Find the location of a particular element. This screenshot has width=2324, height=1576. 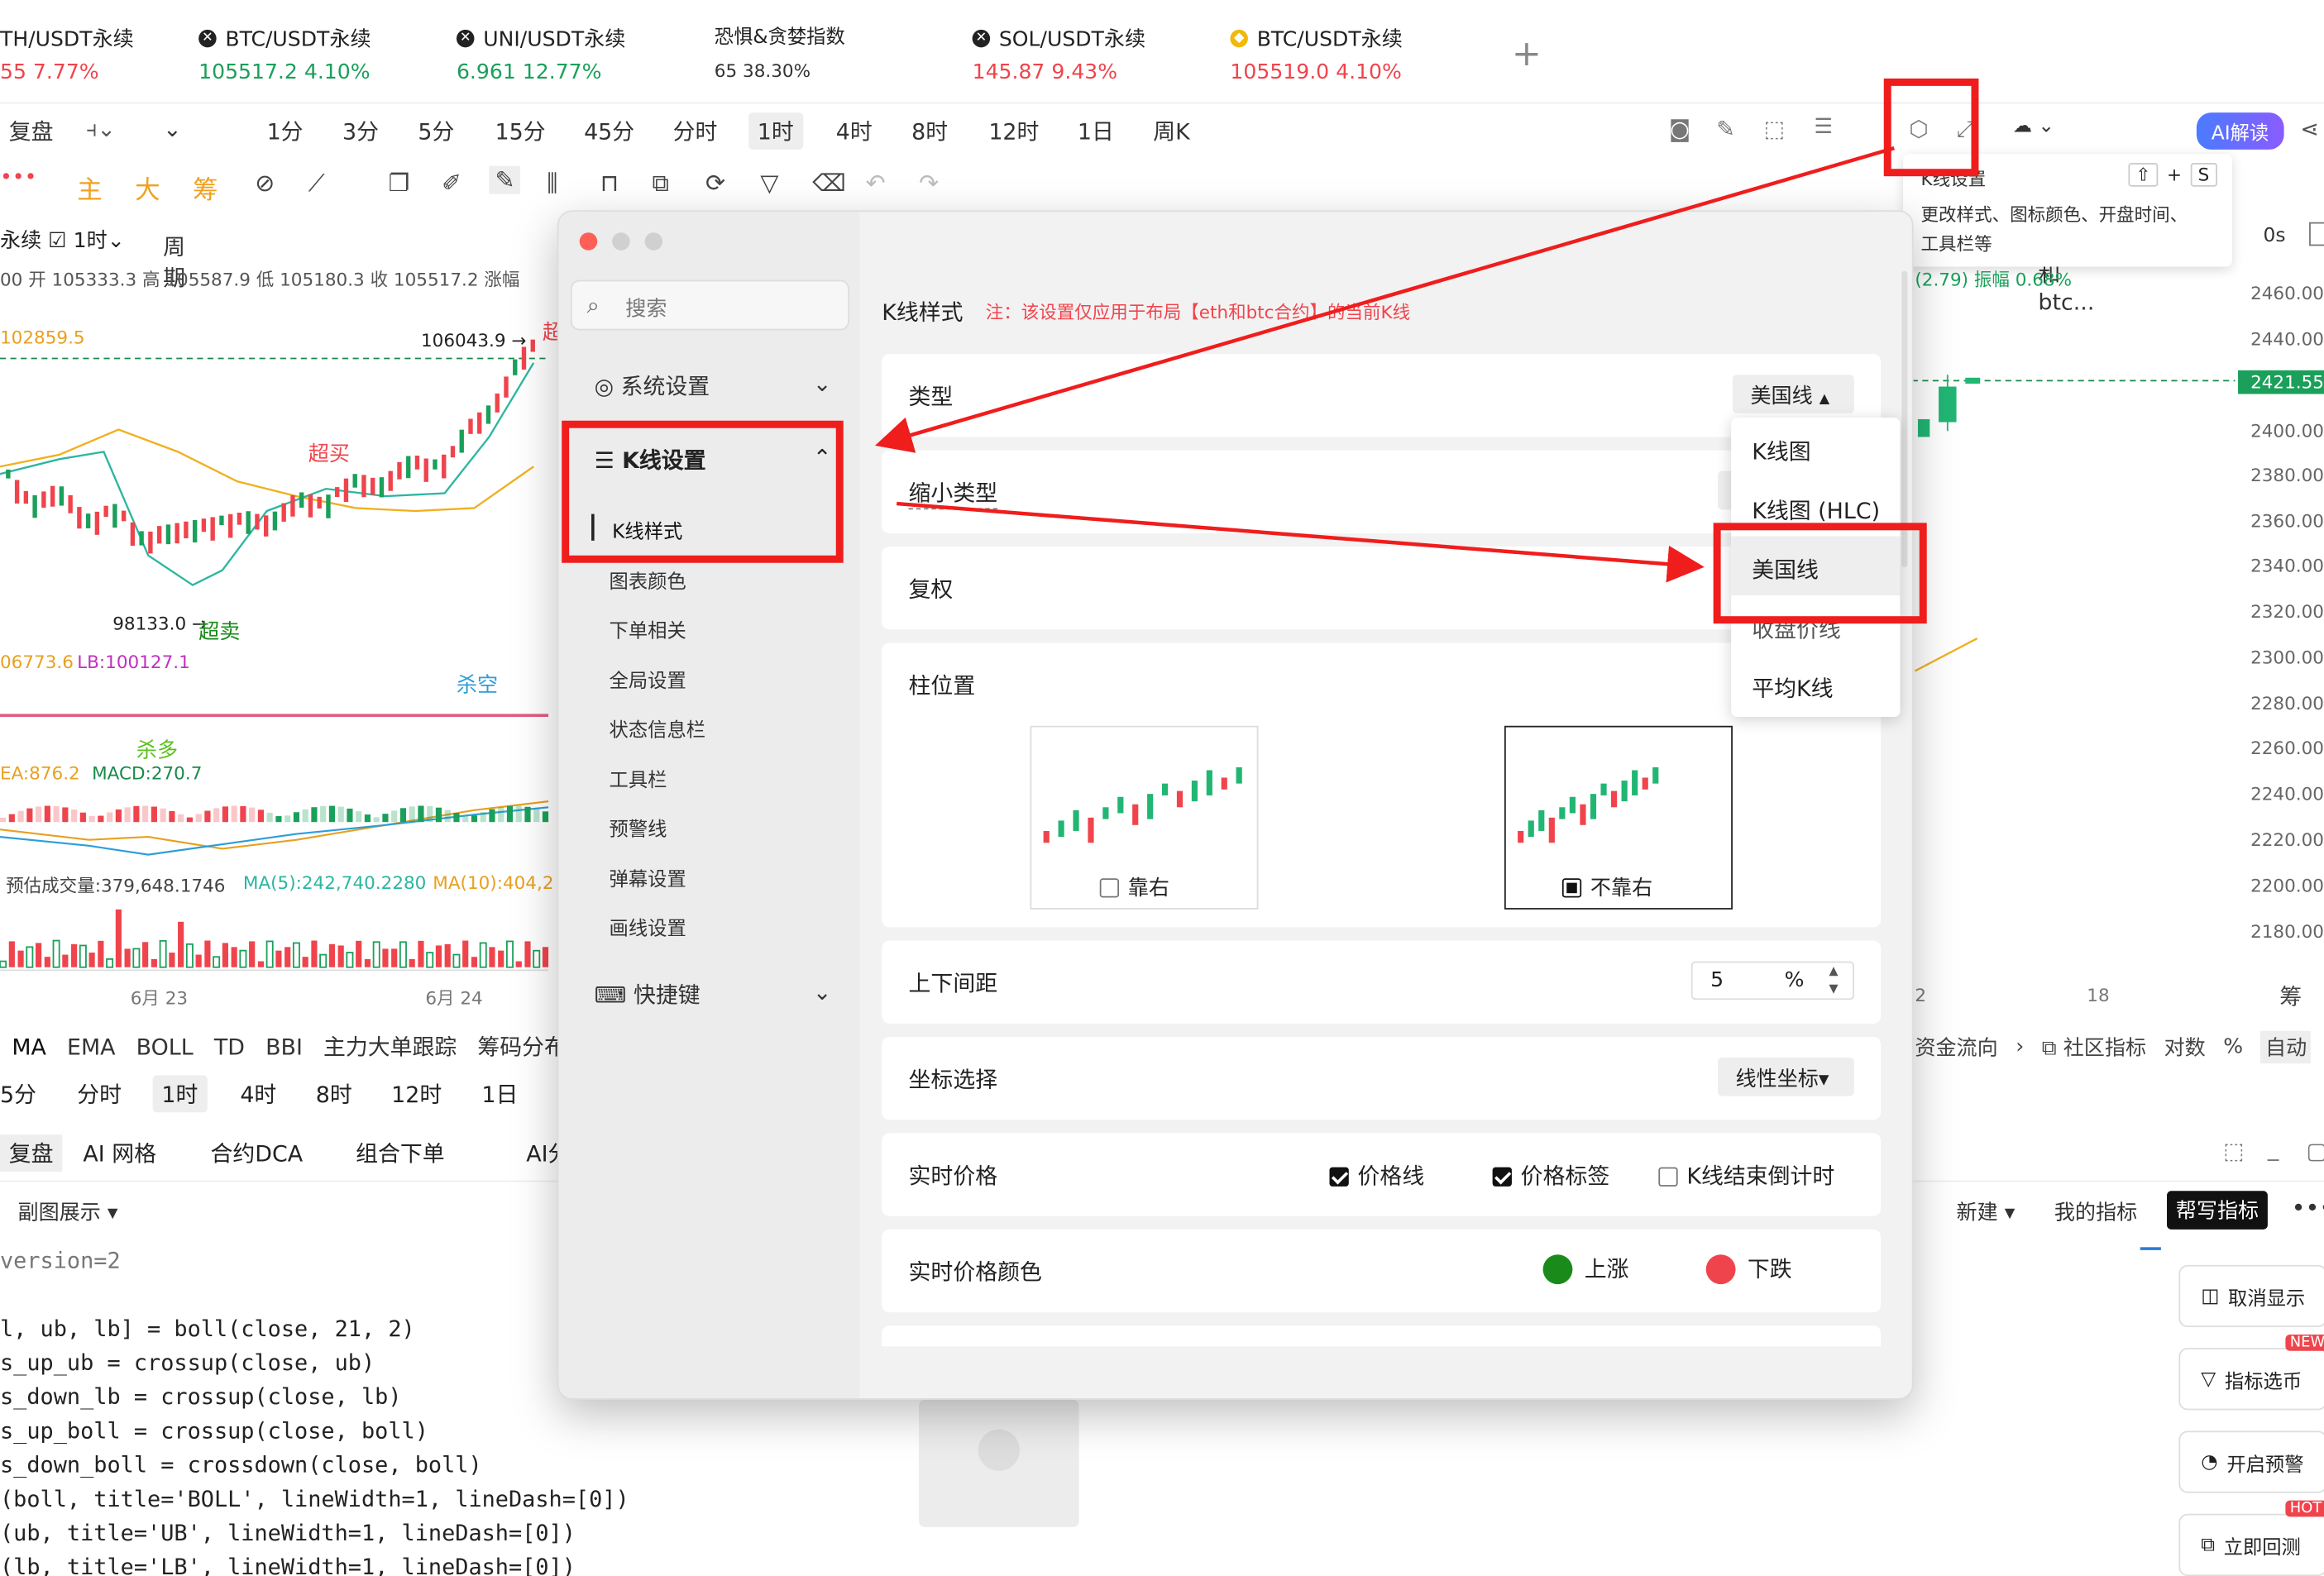

interval2-1h: 1时 is located at coordinates (180, 1094).